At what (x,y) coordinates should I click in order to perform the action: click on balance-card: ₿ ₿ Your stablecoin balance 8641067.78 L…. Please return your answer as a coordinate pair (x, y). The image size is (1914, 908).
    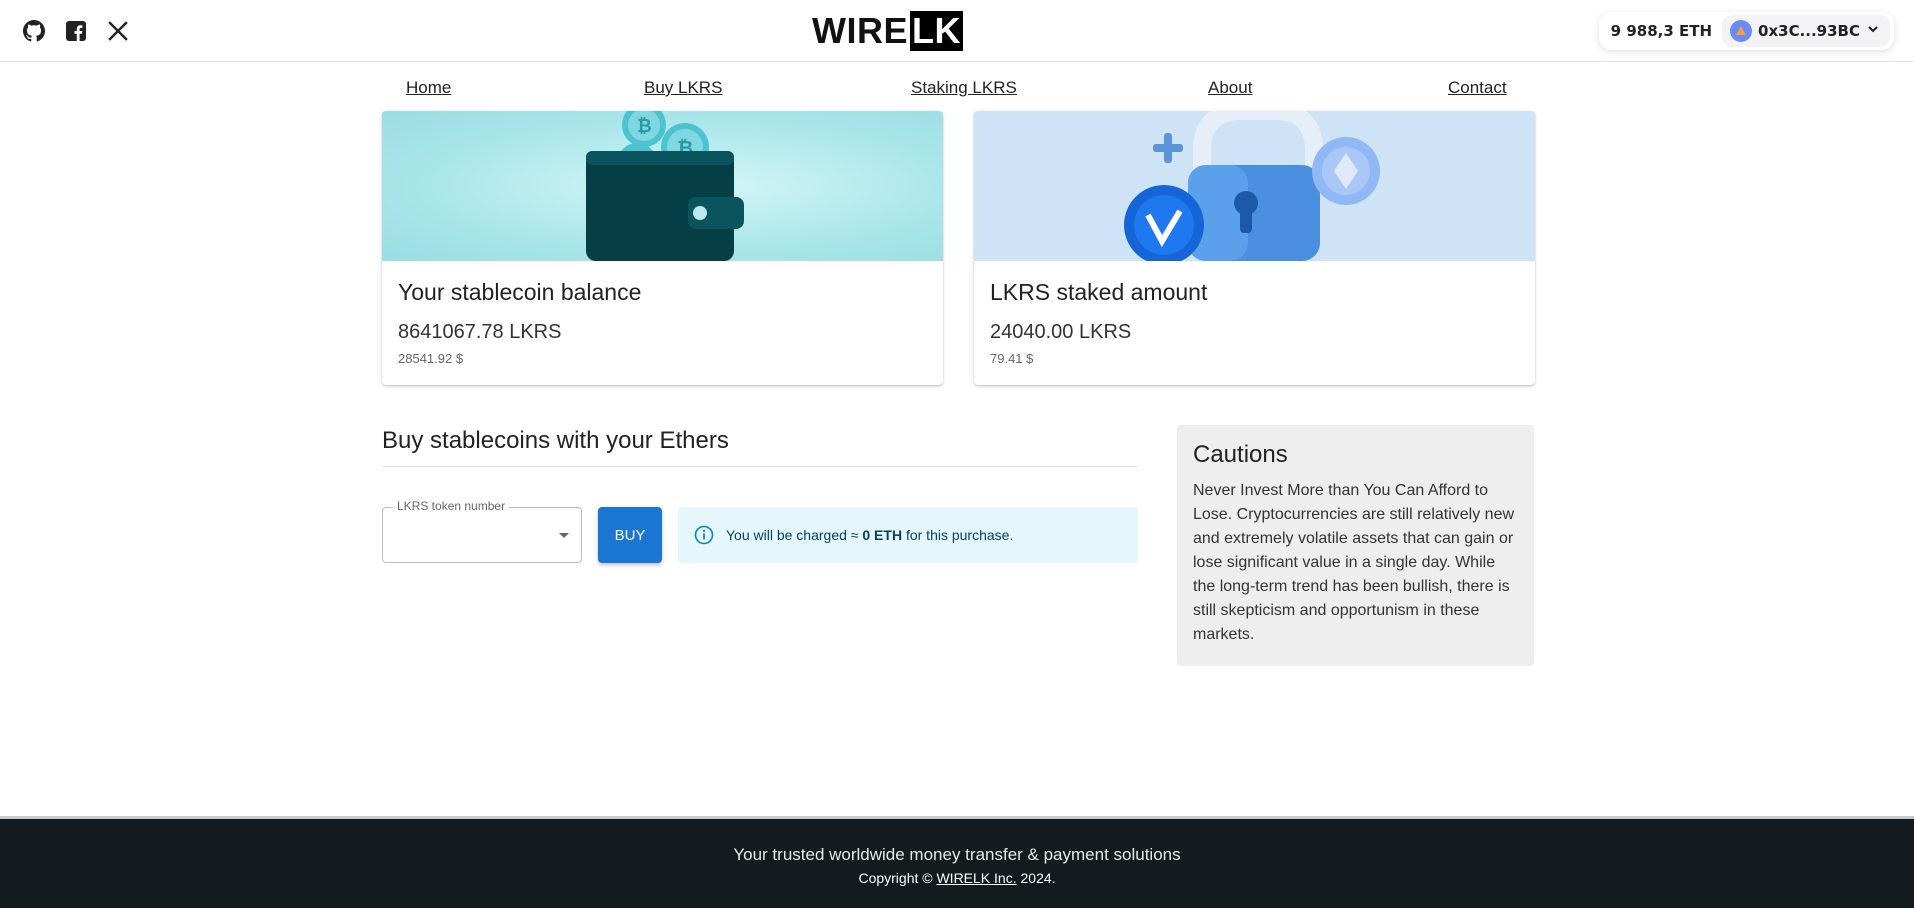
    Looking at the image, I should click on (662, 248).